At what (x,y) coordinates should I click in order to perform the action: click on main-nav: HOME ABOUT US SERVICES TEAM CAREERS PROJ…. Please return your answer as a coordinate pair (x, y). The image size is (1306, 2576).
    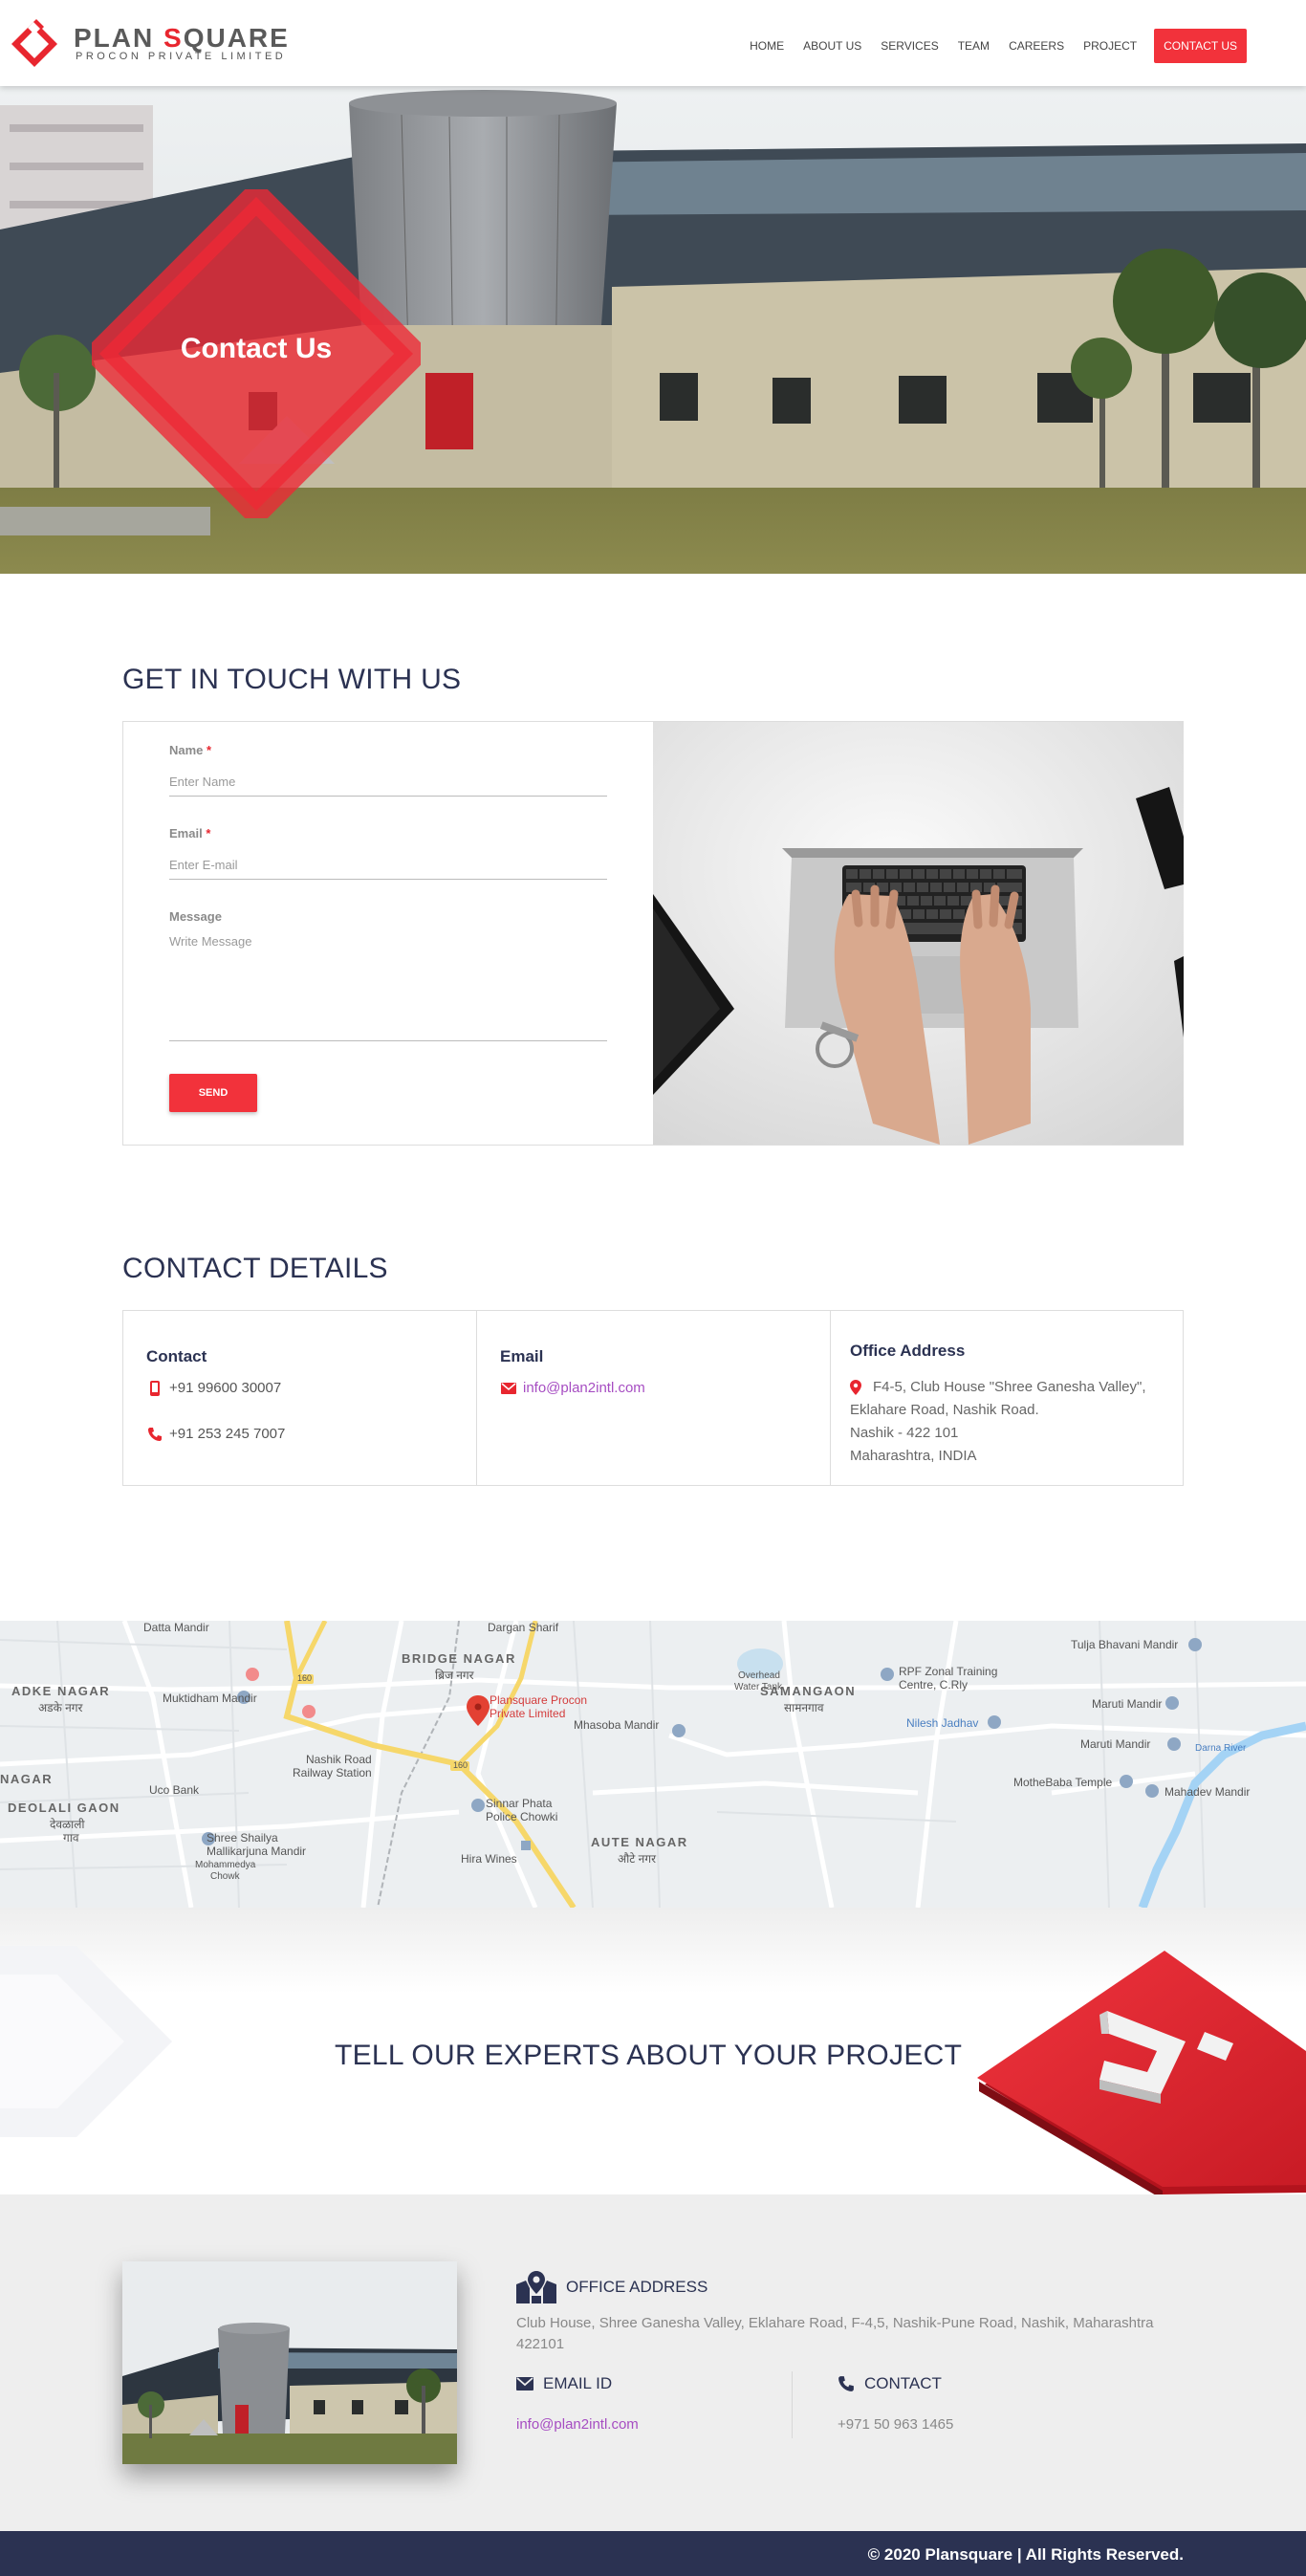
    Looking at the image, I should click on (988, 46).